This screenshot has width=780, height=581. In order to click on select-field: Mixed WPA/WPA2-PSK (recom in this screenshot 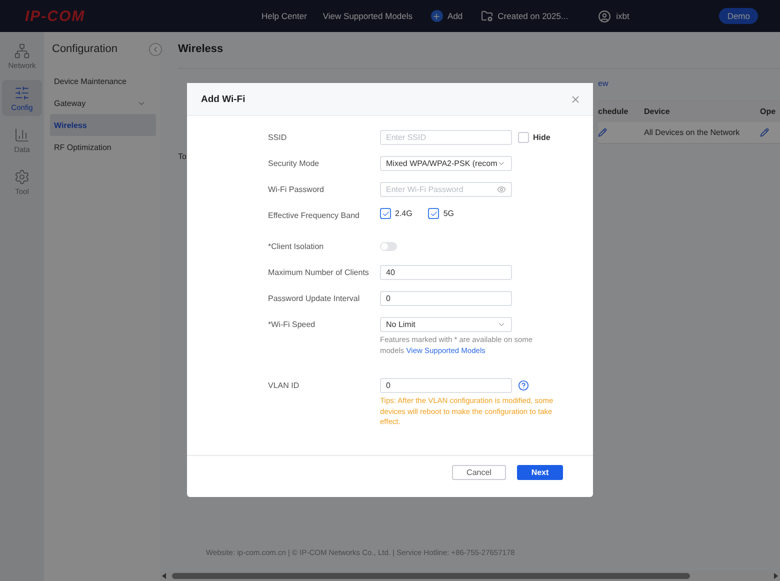, I will do `click(446, 163)`.